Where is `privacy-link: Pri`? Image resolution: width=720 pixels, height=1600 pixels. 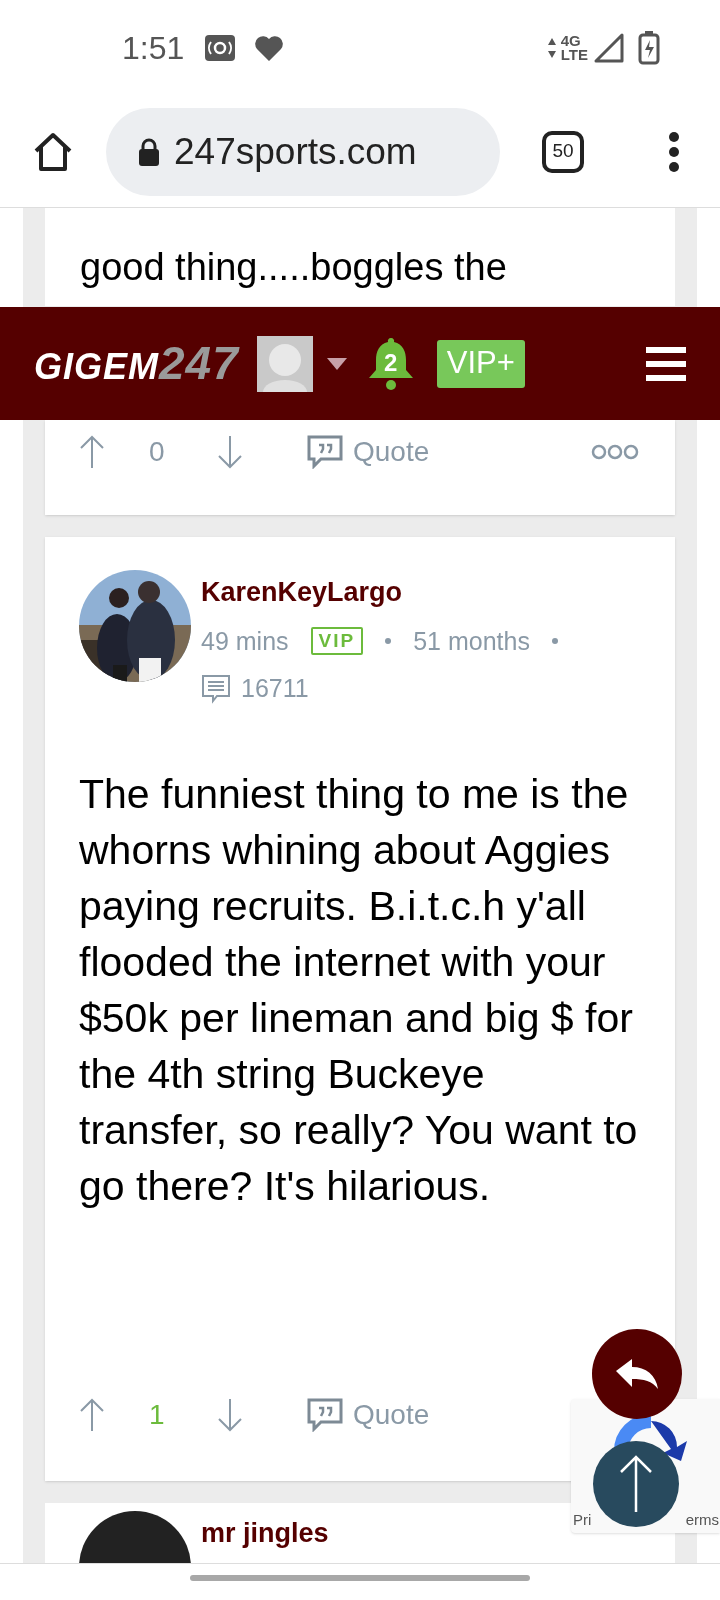
privacy-link: Pri is located at coordinates (582, 1520).